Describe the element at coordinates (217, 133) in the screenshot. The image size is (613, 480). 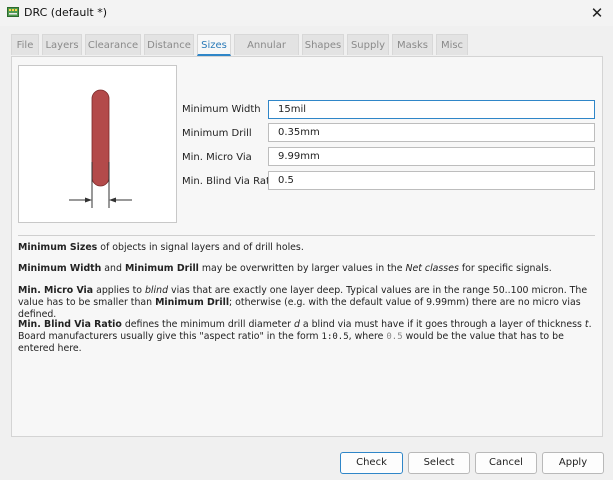
I see `min-drill-label: Minimum Drill` at that location.